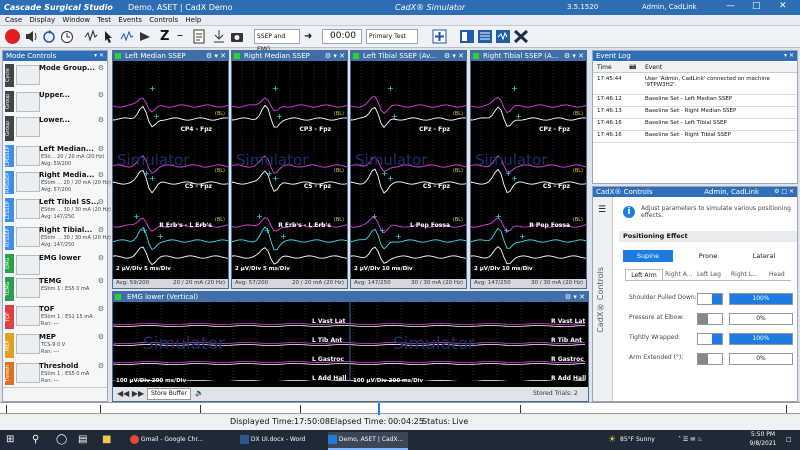 The height and width of the screenshot is (450, 800). Describe the element at coordinates (285, 440) in the screenshot. I see `taskbar-word: DX UI.docx - Word` at that location.